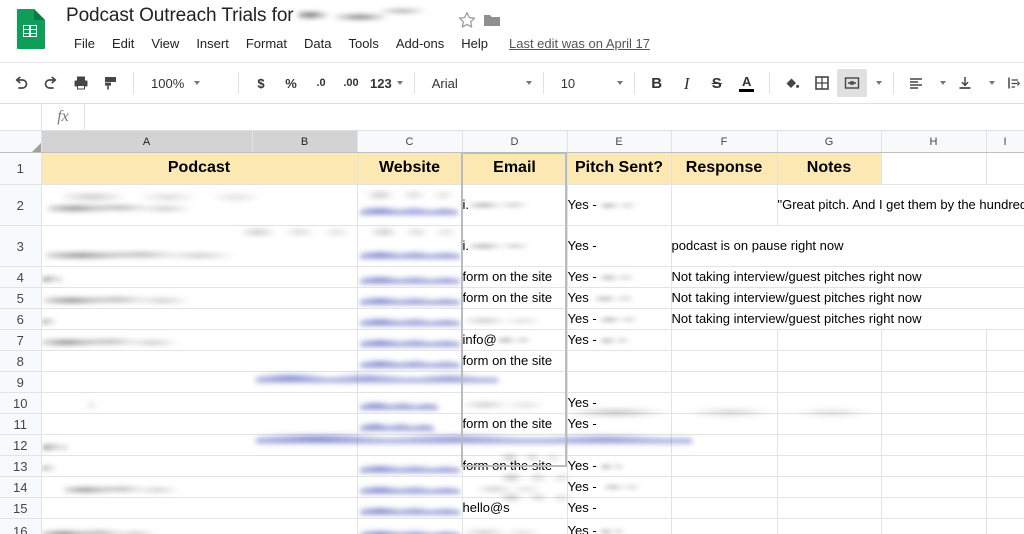  I want to click on cell-i14, so click(1005, 487).